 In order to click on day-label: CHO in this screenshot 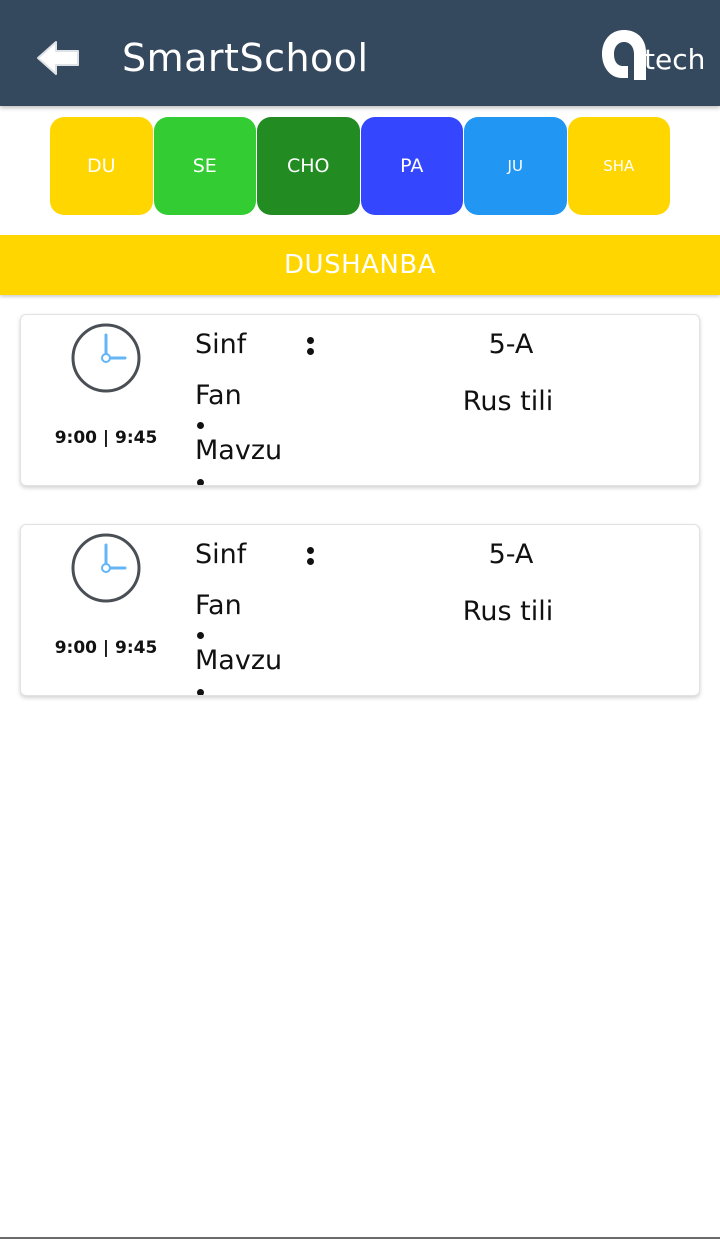, I will do `click(308, 166)`.